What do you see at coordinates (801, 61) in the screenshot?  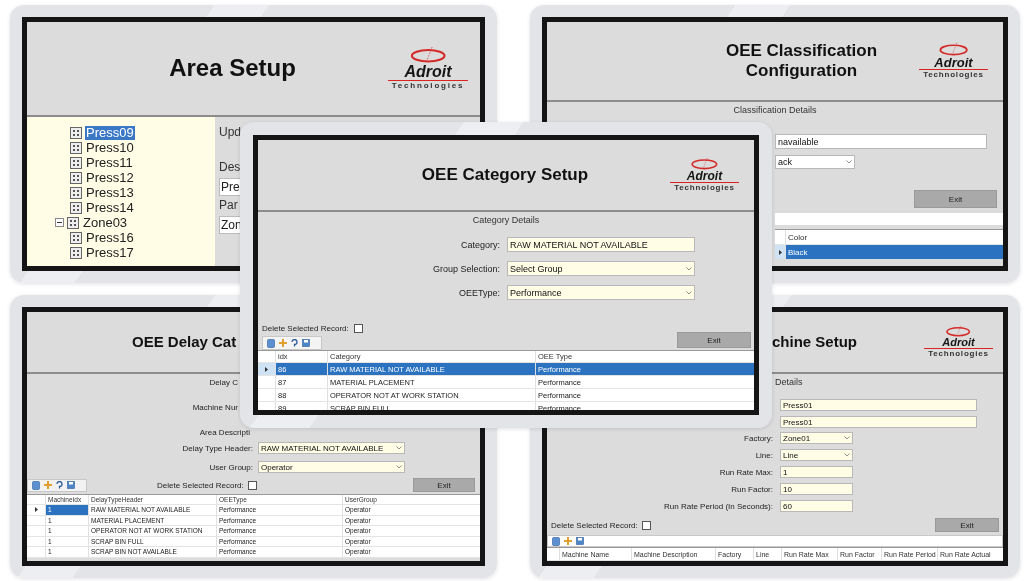 I see `window-title: OEE Classification Configuration` at bounding box center [801, 61].